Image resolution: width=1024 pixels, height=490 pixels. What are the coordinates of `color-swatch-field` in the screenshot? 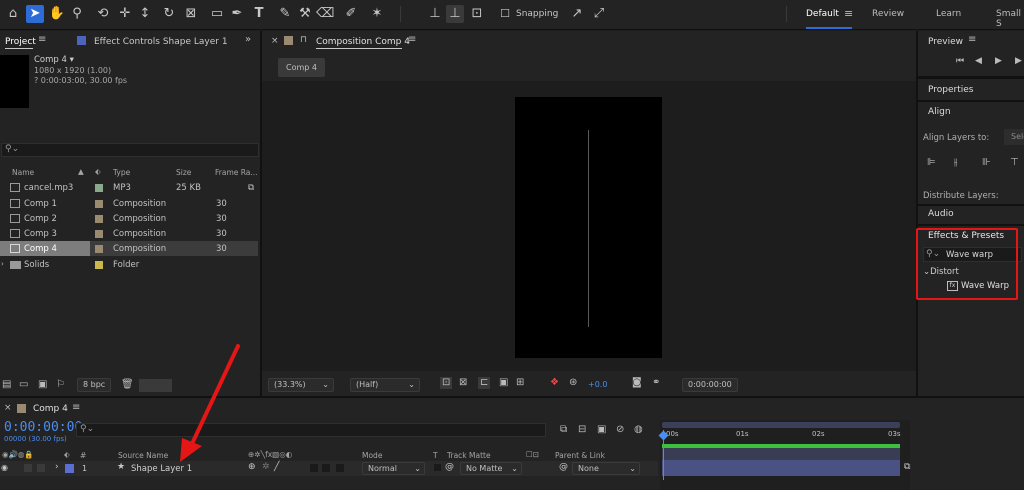 It's located at (155, 385).